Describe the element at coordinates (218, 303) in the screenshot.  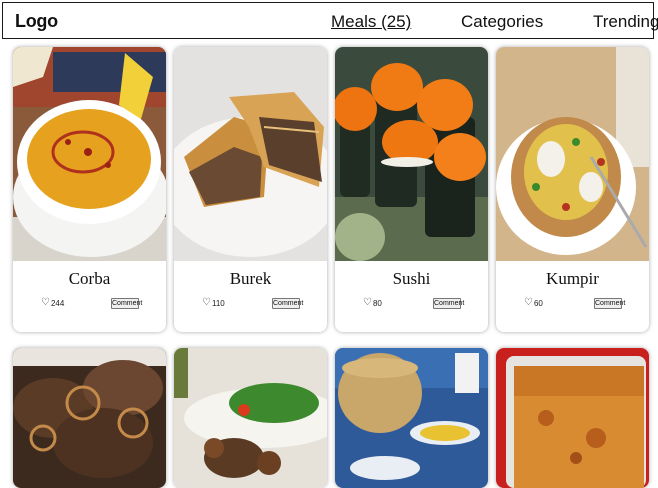
I see `like-count-value: 110` at that location.